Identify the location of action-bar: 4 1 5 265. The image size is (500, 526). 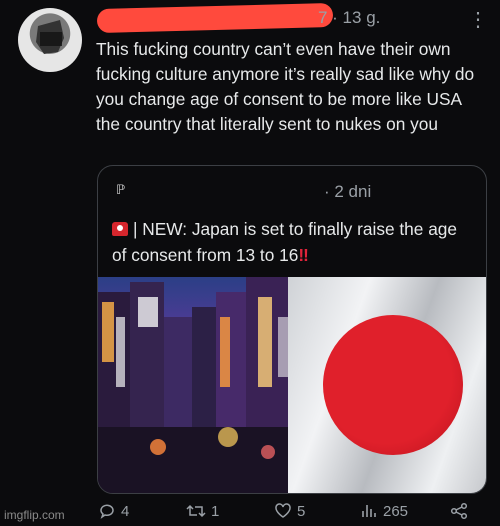
(250, 514).